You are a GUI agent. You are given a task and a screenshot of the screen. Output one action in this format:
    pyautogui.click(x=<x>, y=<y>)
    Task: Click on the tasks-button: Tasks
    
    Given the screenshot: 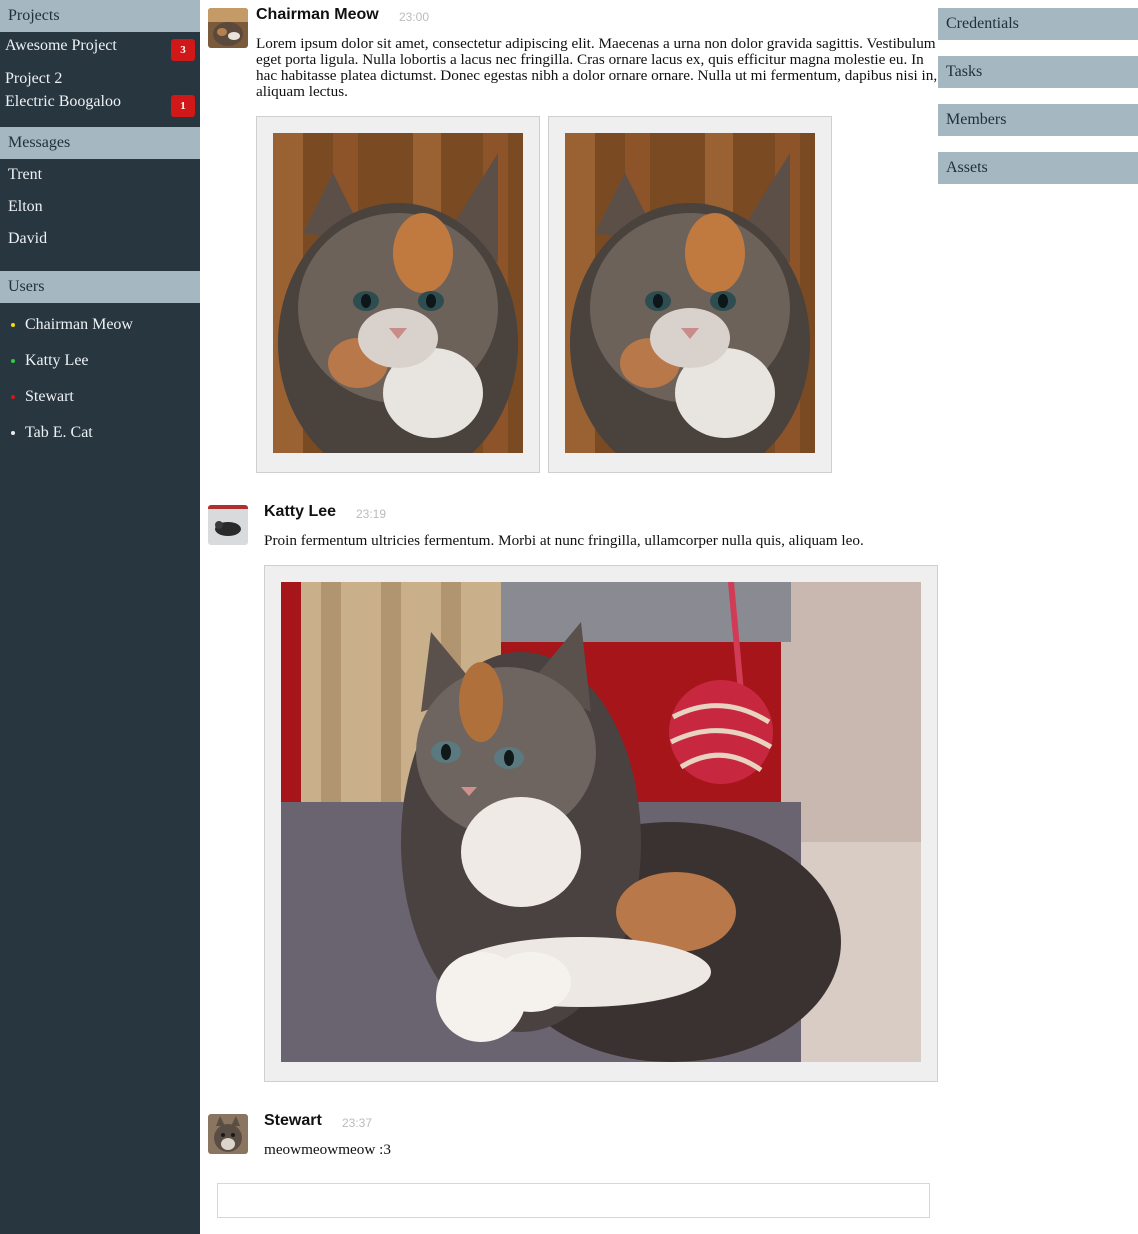 What is the action you would take?
    pyautogui.click(x=1038, y=72)
    